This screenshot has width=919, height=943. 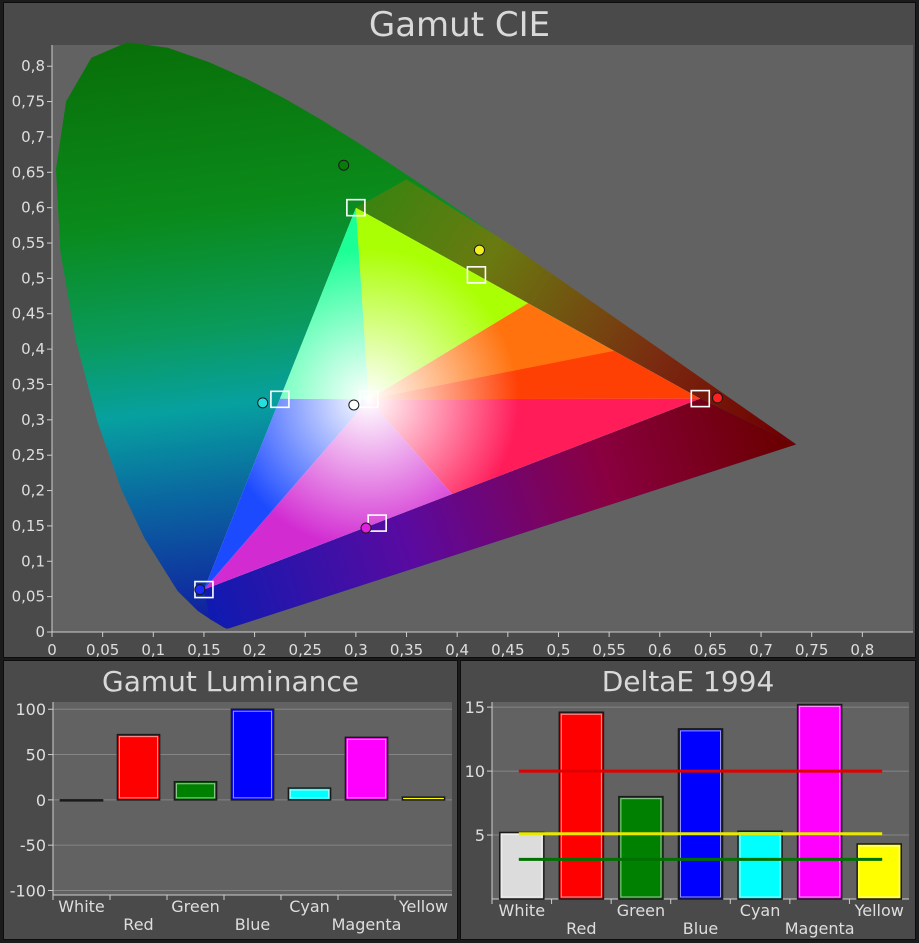 What do you see at coordinates (33, 845) in the screenshot?
I see `luminance-y-tick-label: -50` at bounding box center [33, 845].